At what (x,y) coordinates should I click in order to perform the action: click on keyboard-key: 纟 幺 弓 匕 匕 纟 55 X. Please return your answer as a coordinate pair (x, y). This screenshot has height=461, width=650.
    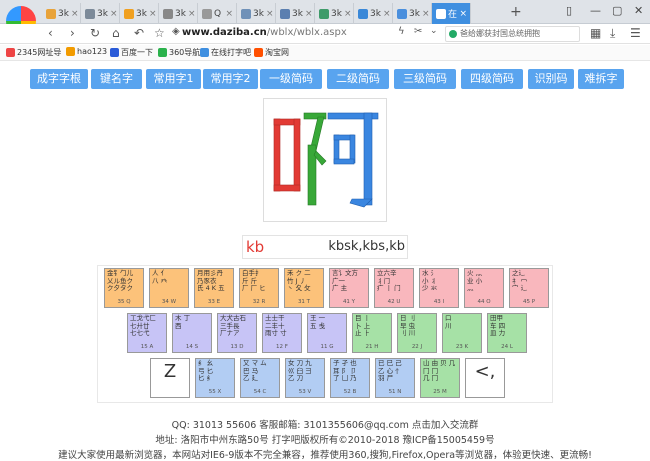
    Looking at the image, I should click on (215, 378).